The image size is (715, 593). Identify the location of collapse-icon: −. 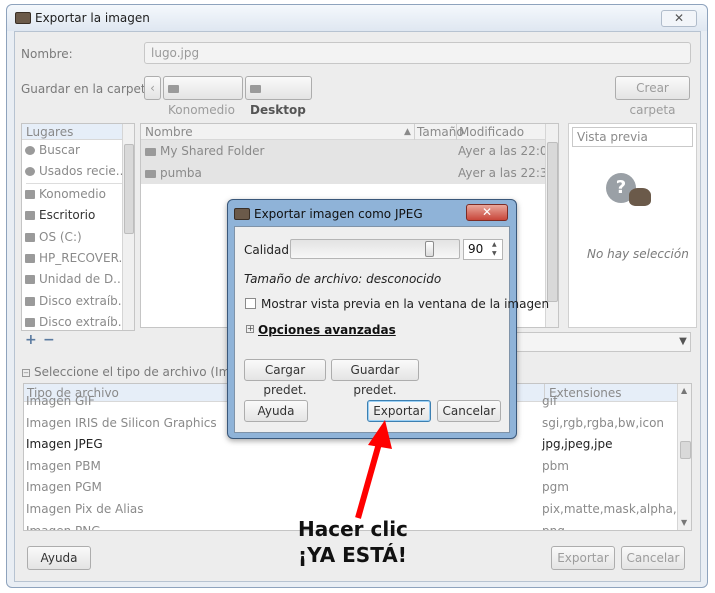
(26, 373).